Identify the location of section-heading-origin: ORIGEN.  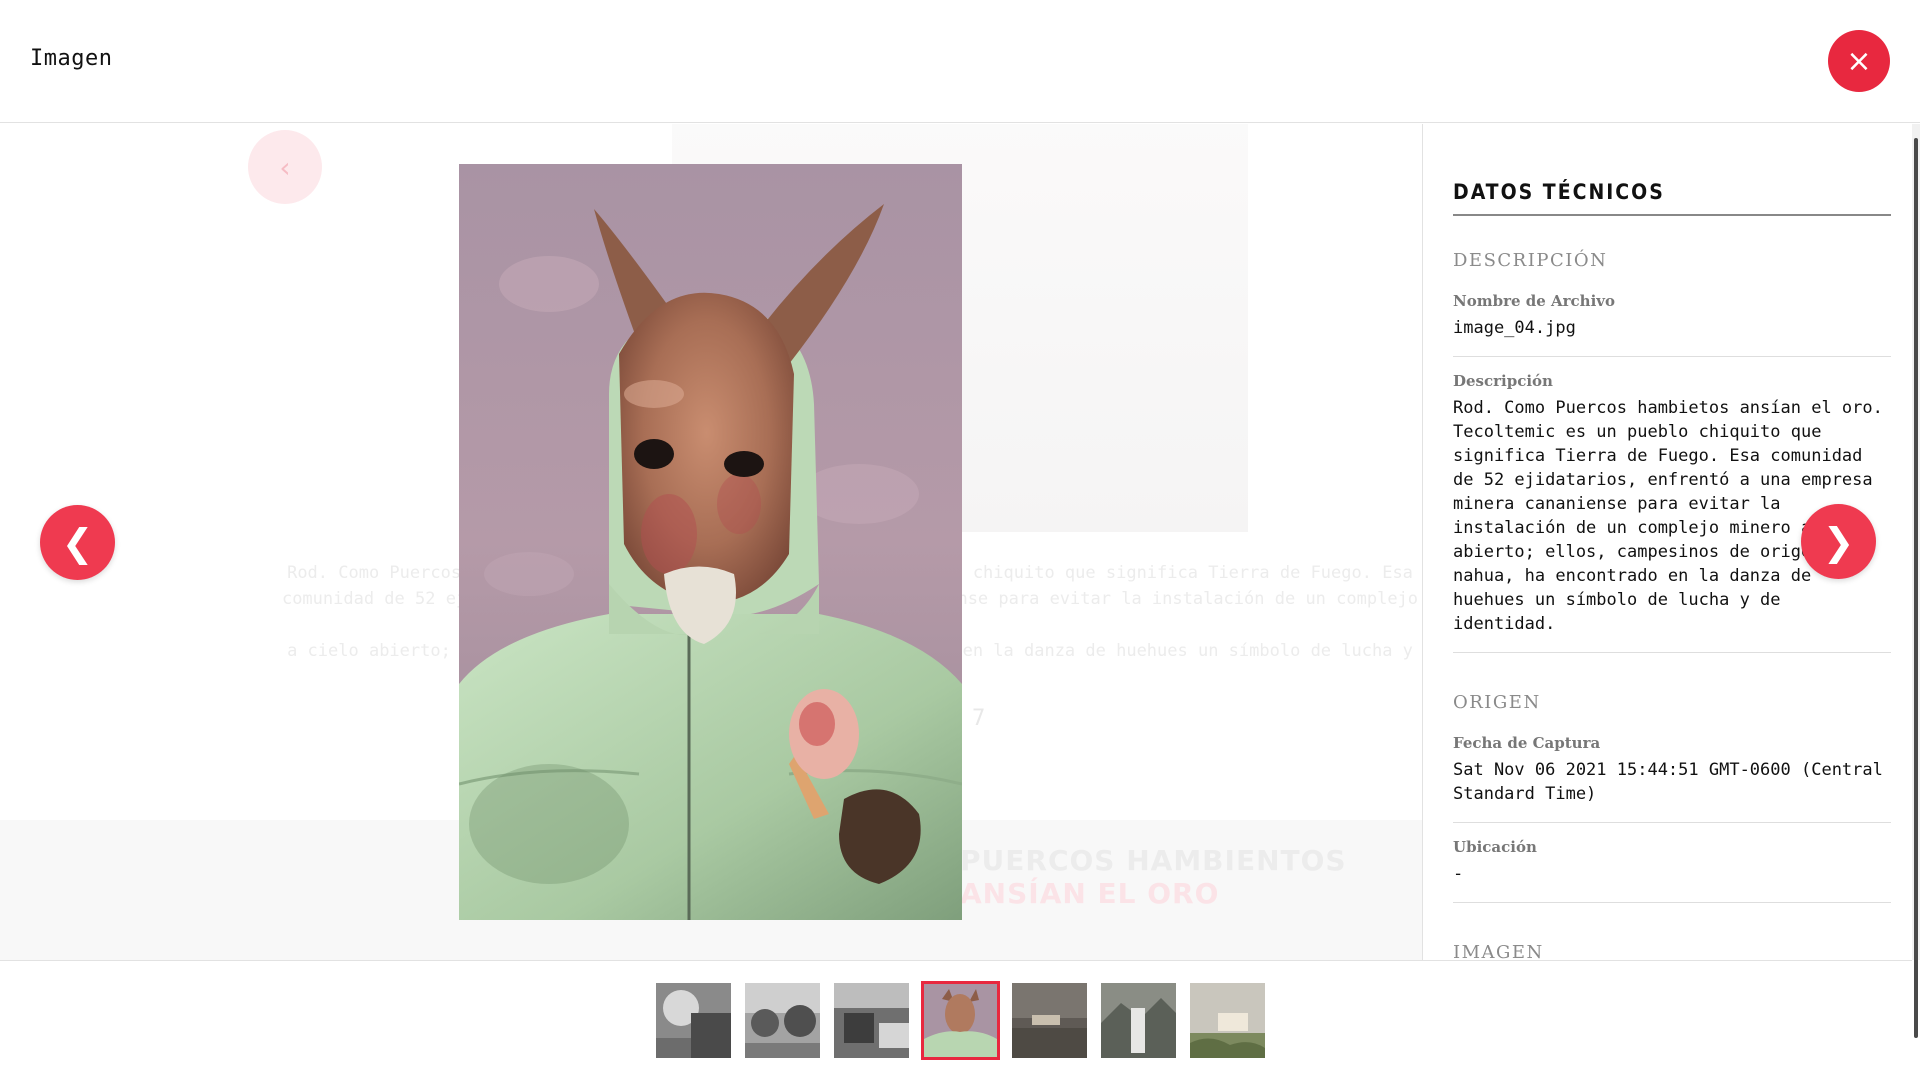
(1497, 702).